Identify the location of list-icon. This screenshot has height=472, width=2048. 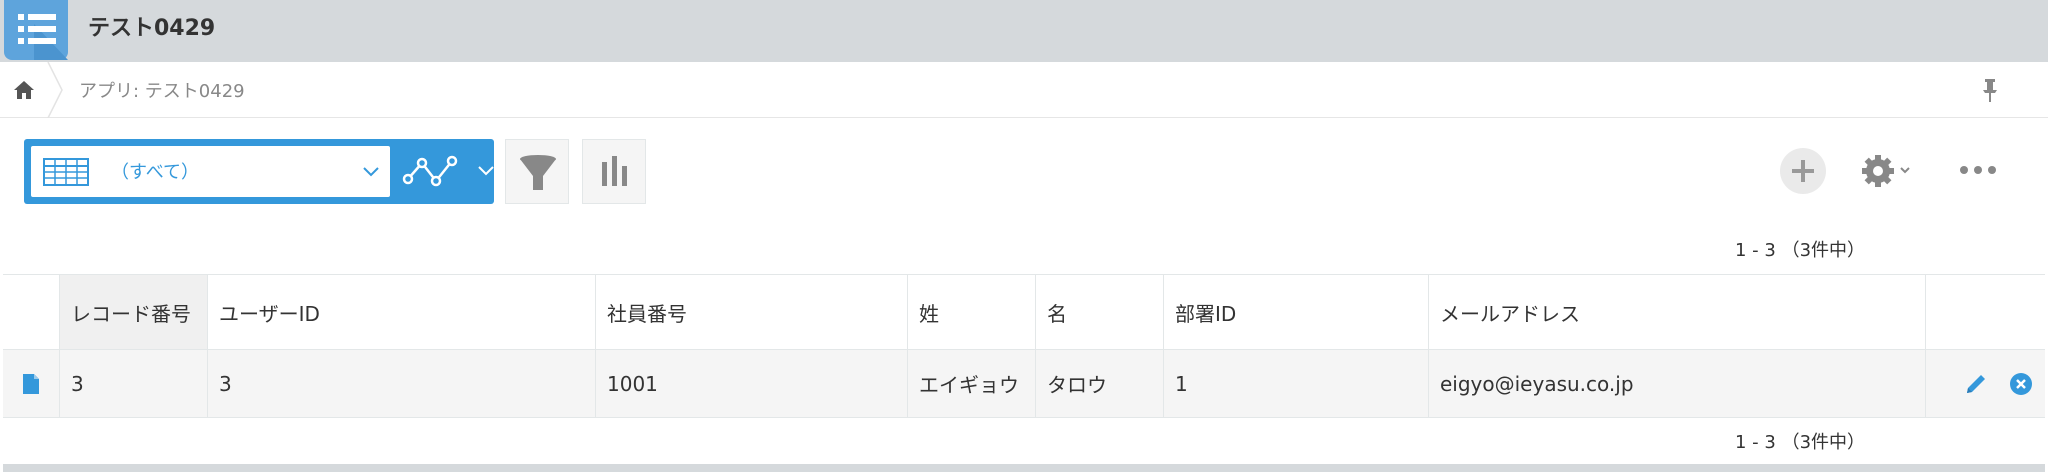
(36, 30).